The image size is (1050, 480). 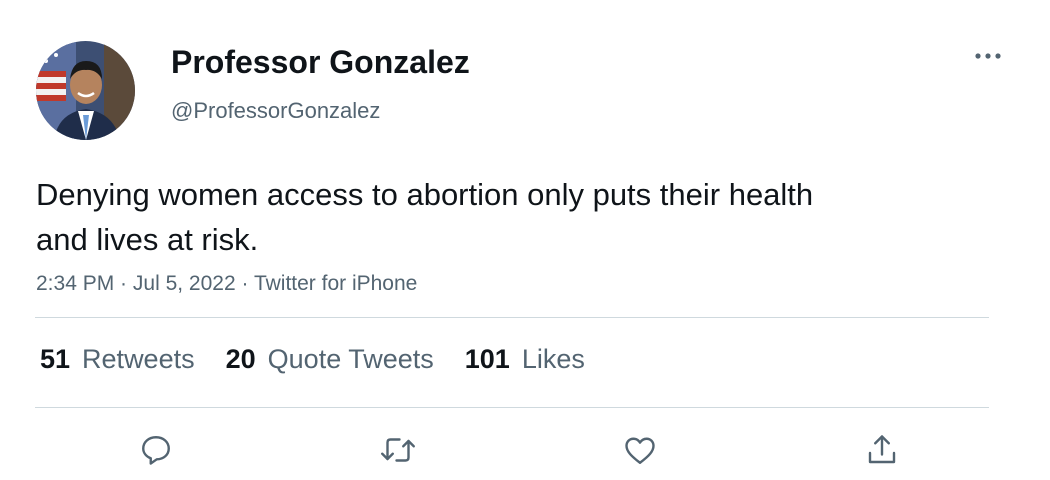 I want to click on retweets-stat: 51 Retweets, so click(x=117, y=359).